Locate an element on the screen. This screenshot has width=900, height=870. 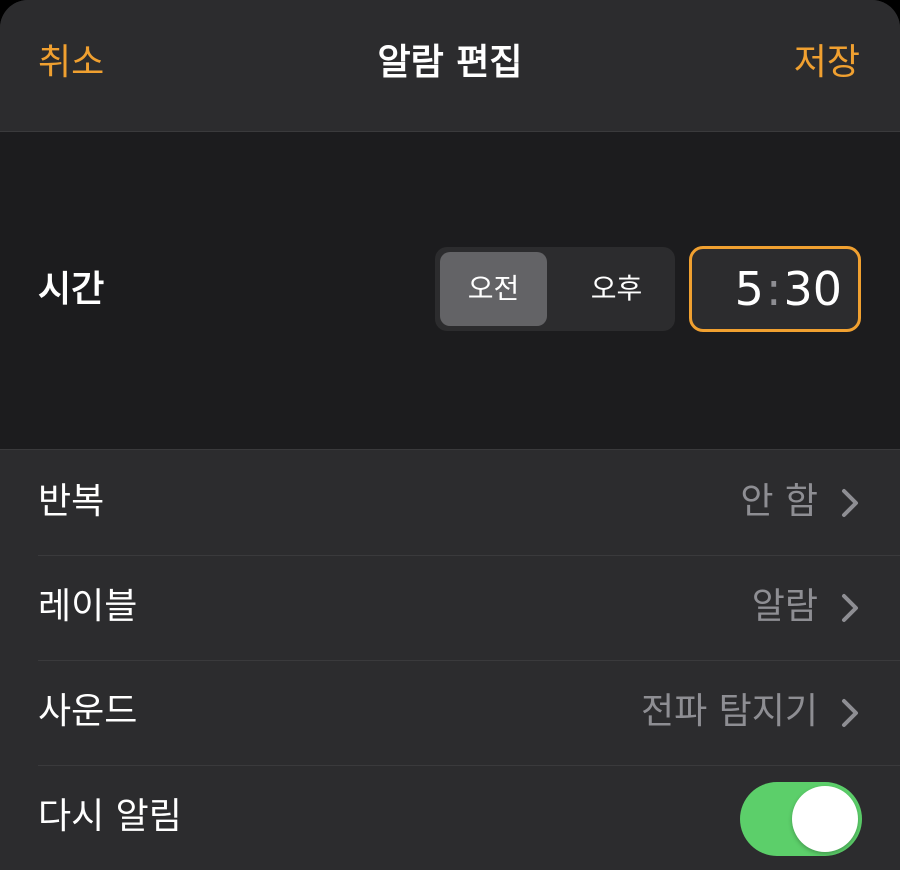
hour-value: 5 is located at coordinates (749, 289).